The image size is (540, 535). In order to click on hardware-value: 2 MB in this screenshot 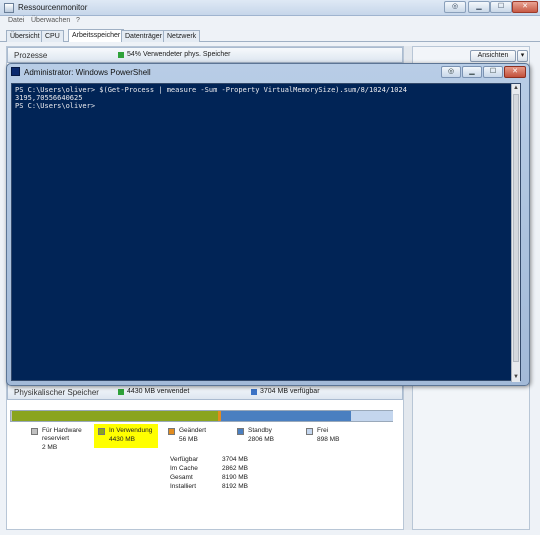, I will do `click(50, 447)`.